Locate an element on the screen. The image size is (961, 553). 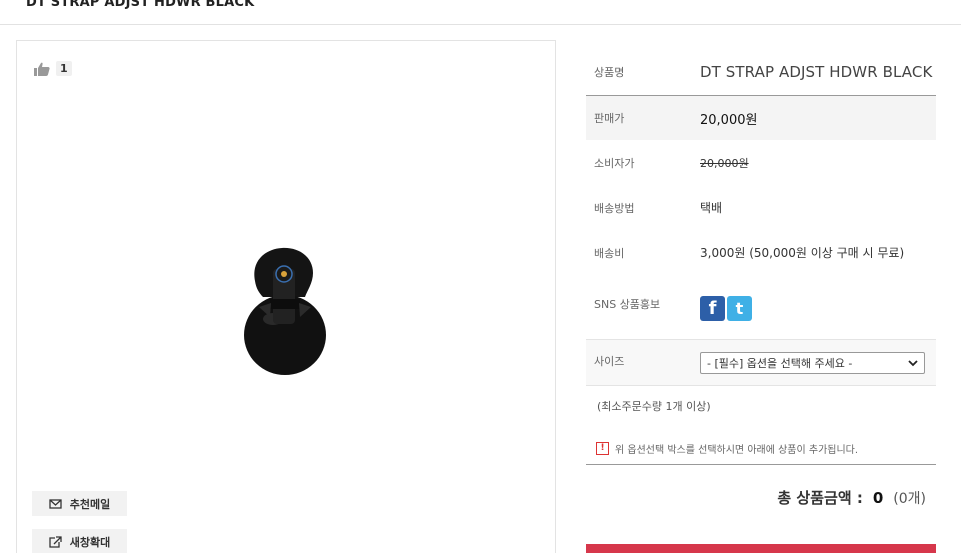
open-zoom-window-button: 새창확대 is located at coordinates (79, 541).